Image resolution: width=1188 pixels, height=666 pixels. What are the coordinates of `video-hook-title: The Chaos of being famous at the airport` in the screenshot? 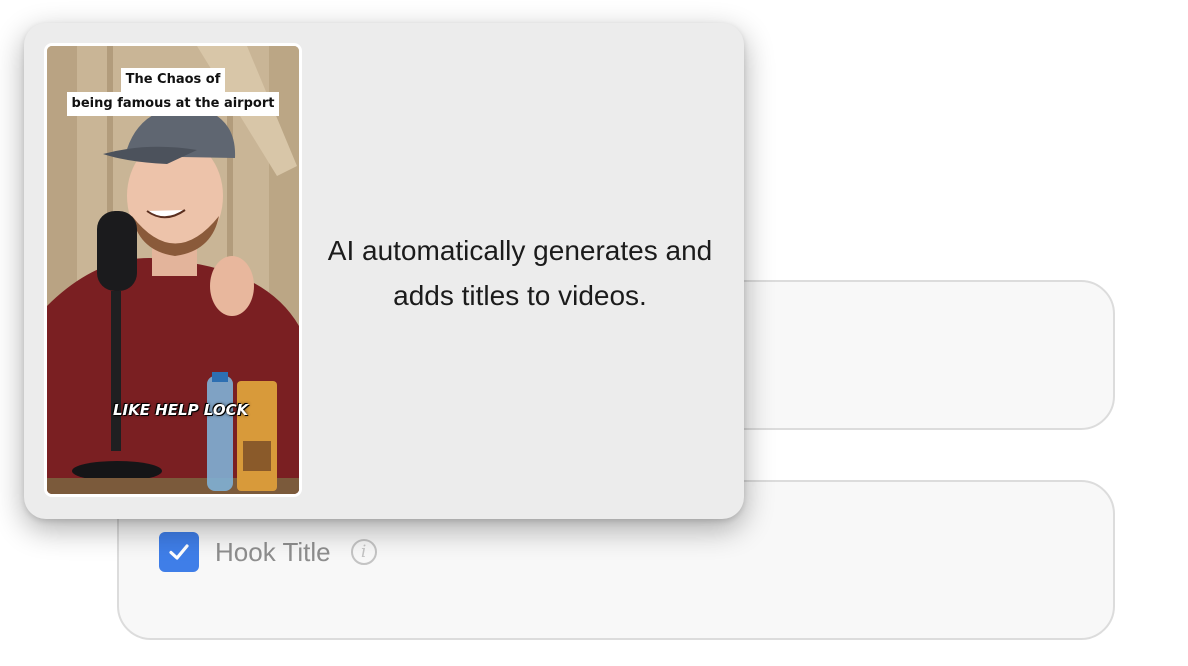 It's located at (173, 92).